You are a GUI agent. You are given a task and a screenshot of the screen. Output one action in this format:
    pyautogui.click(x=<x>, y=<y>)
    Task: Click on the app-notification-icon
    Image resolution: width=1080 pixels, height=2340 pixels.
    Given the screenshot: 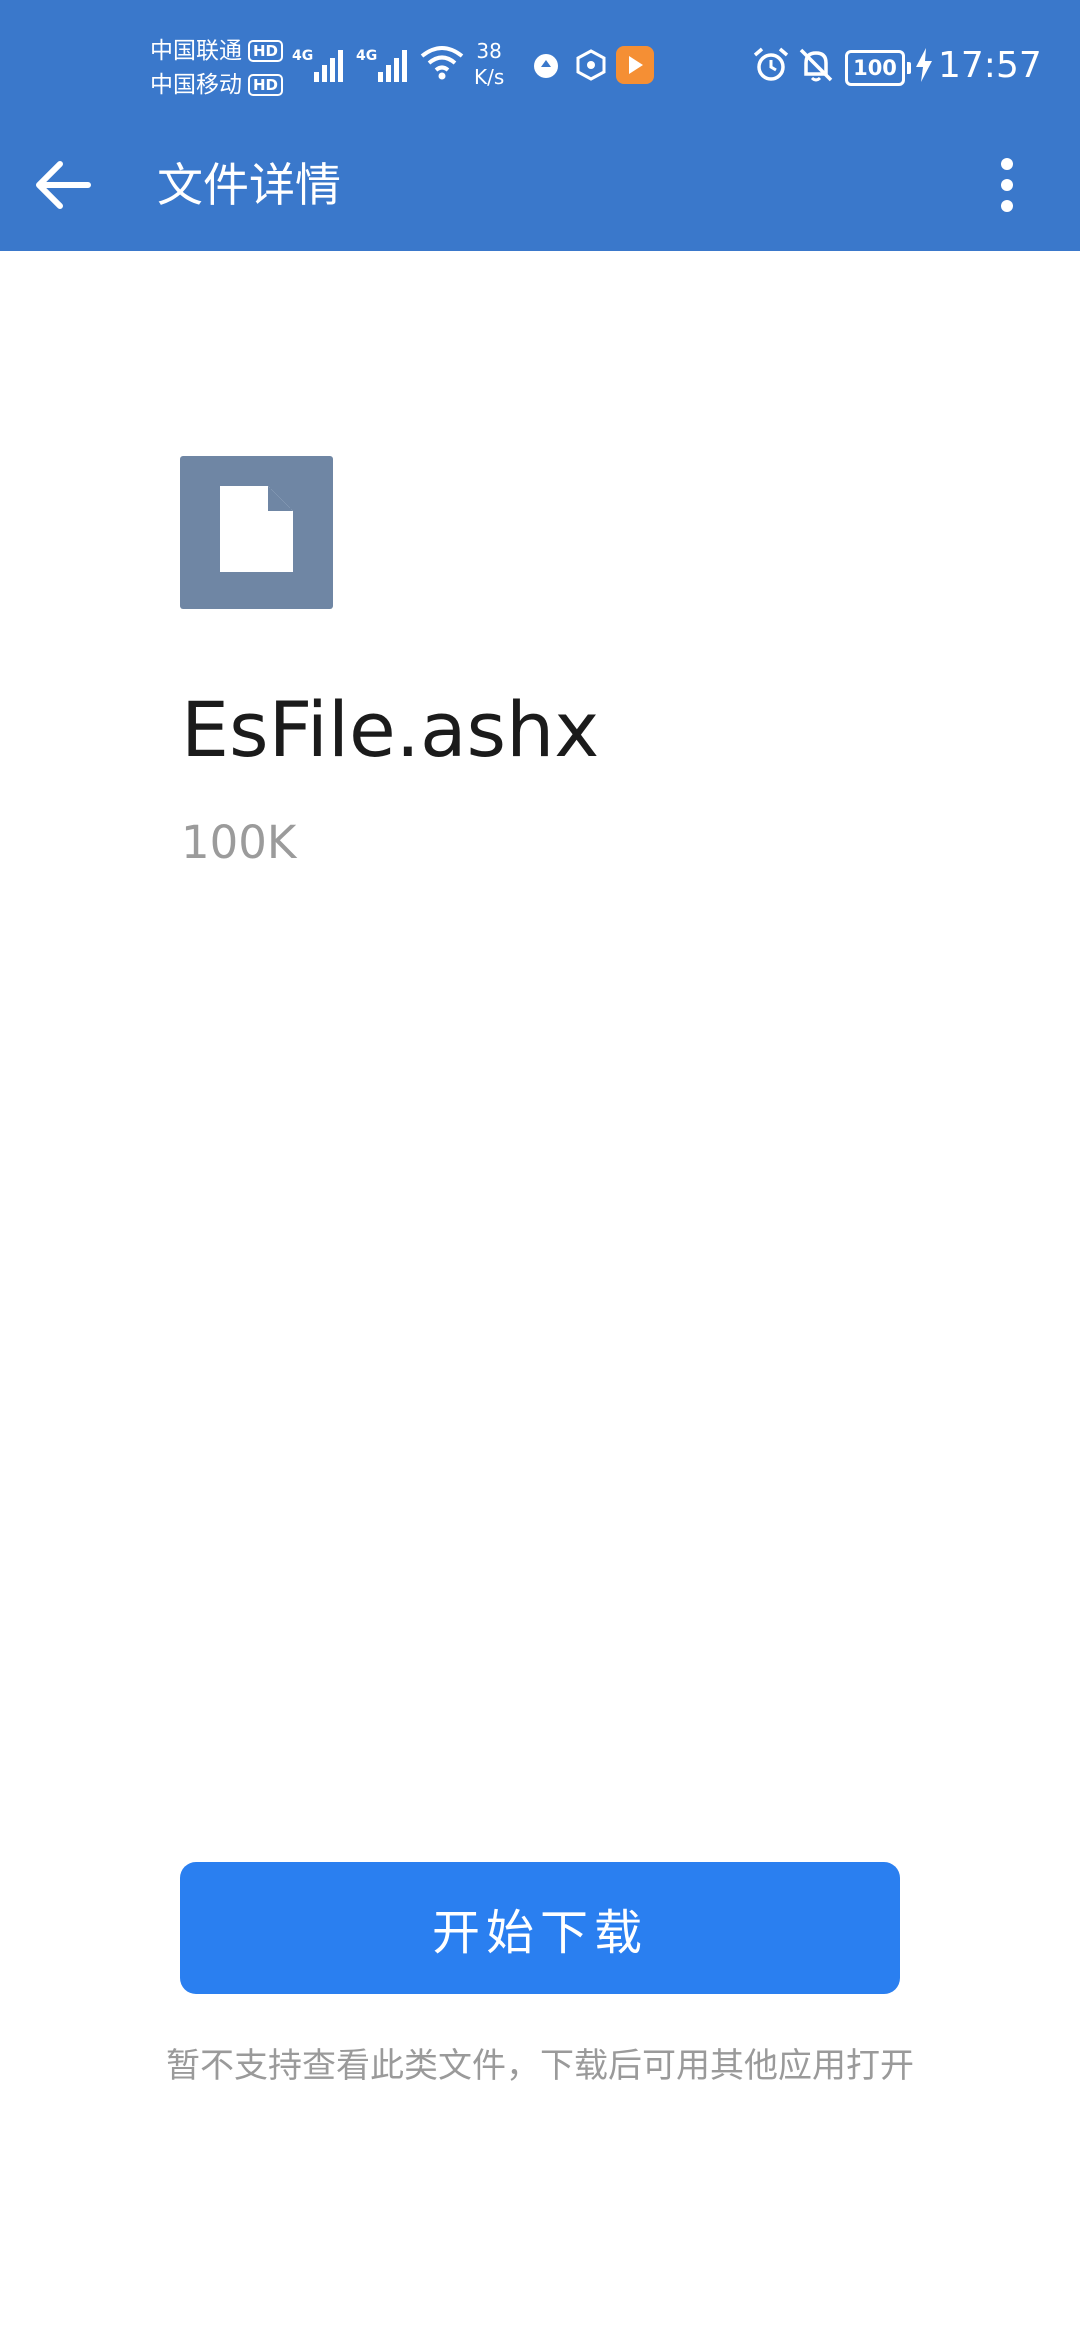 What is the action you would take?
    pyautogui.click(x=546, y=66)
    